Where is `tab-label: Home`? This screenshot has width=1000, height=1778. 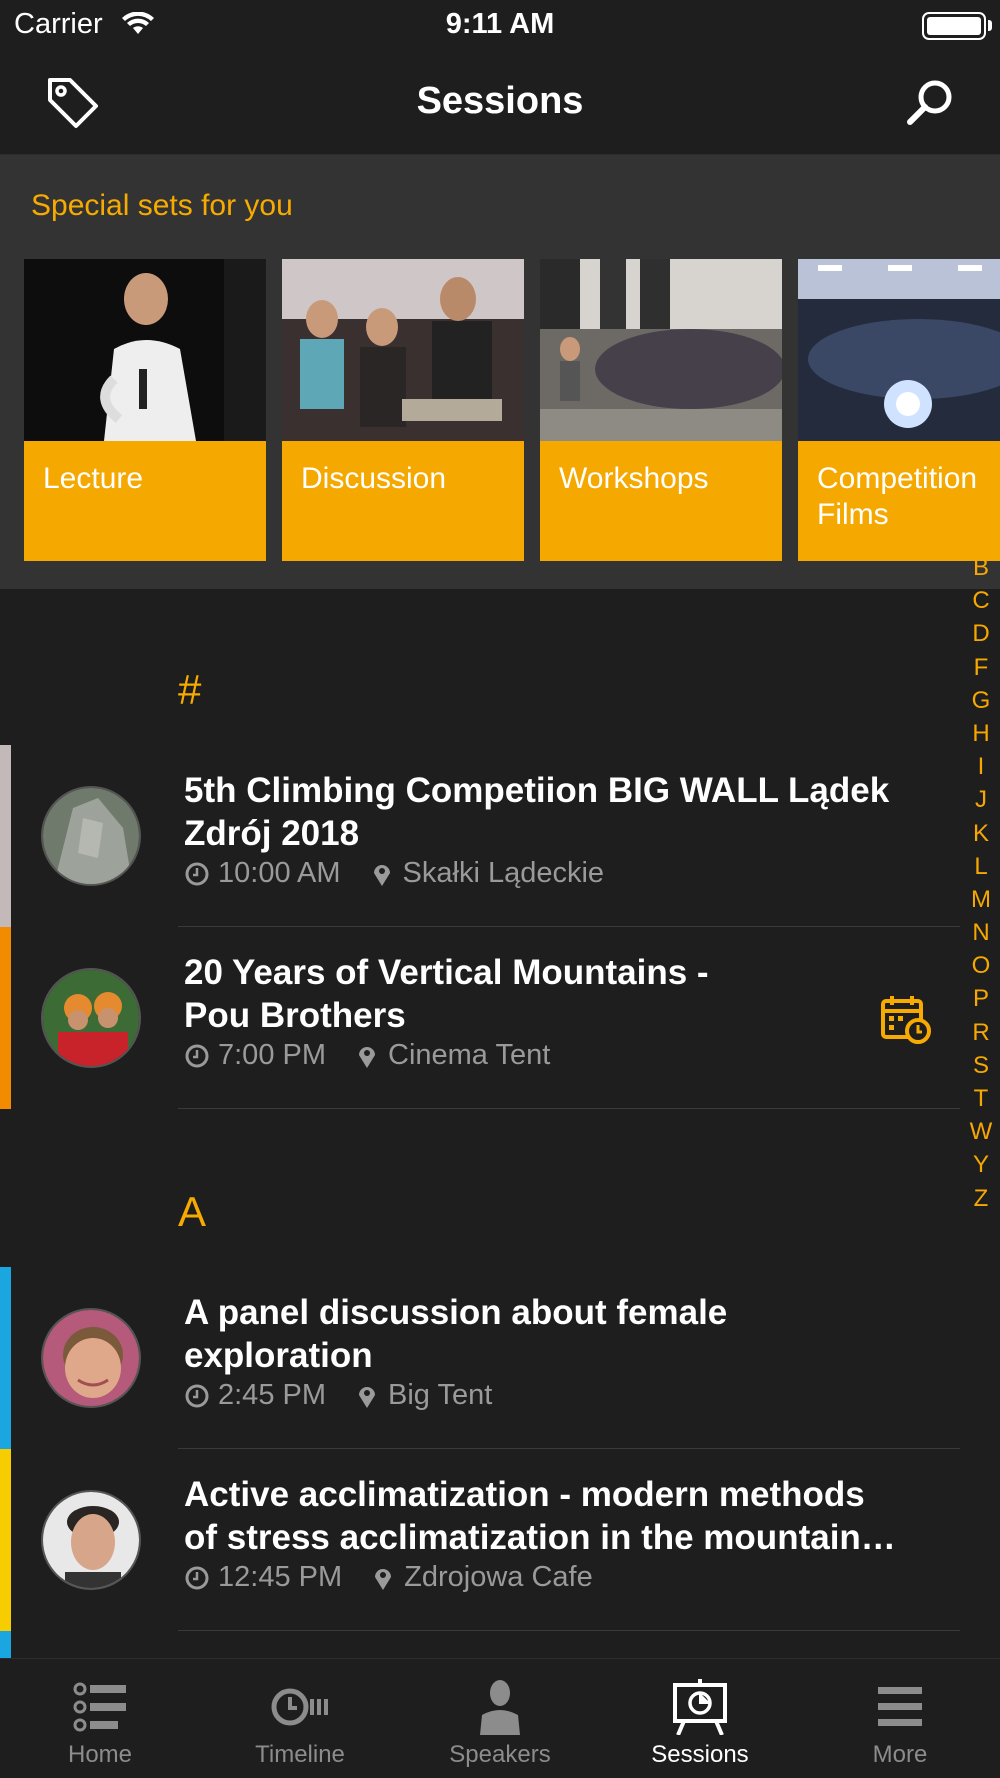 tab-label: Home is located at coordinates (100, 1754).